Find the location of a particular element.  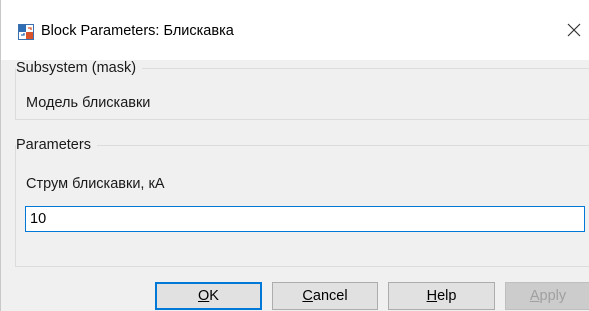

mask-description: Модель блискавки is located at coordinates (88, 103).